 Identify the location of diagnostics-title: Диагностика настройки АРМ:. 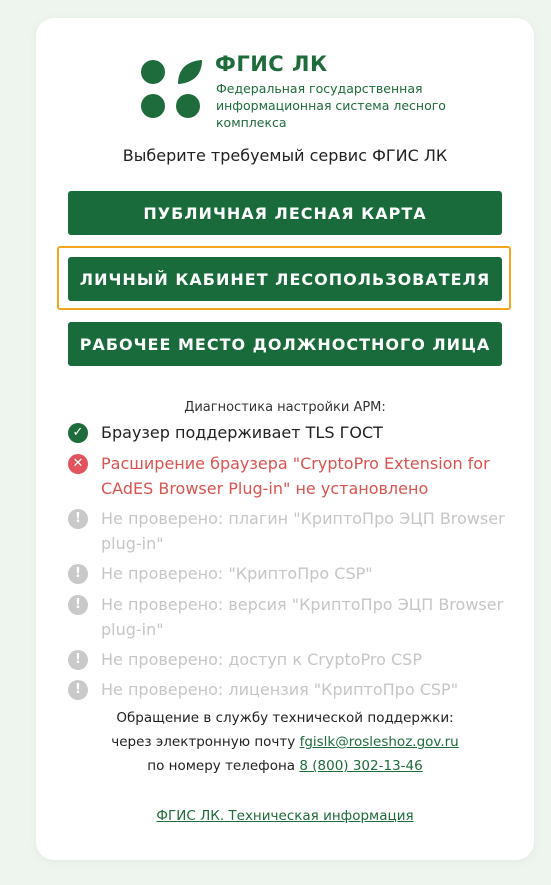
(285, 407).